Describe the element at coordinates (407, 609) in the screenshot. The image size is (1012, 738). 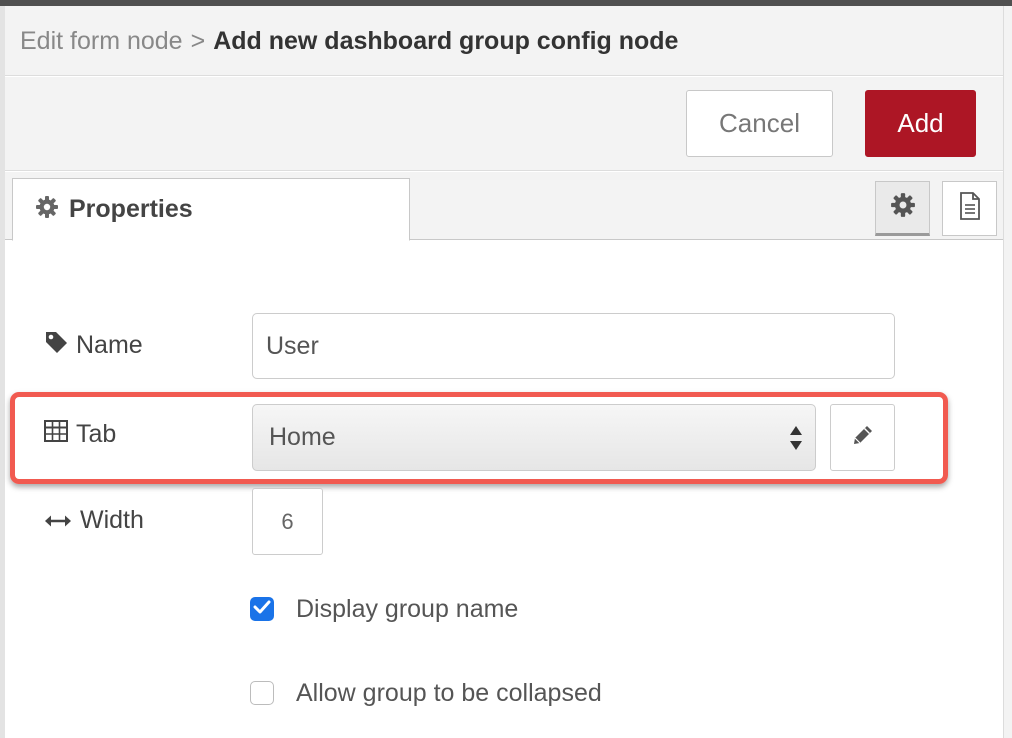
I see `display-group-name-label: Display group name` at that location.